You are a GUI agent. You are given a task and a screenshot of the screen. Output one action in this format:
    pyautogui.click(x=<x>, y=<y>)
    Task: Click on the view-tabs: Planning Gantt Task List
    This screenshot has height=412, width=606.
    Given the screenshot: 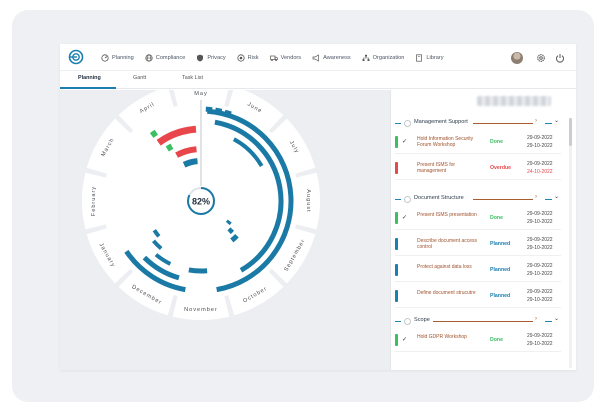 What is the action you would take?
    pyautogui.click(x=318, y=80)
    